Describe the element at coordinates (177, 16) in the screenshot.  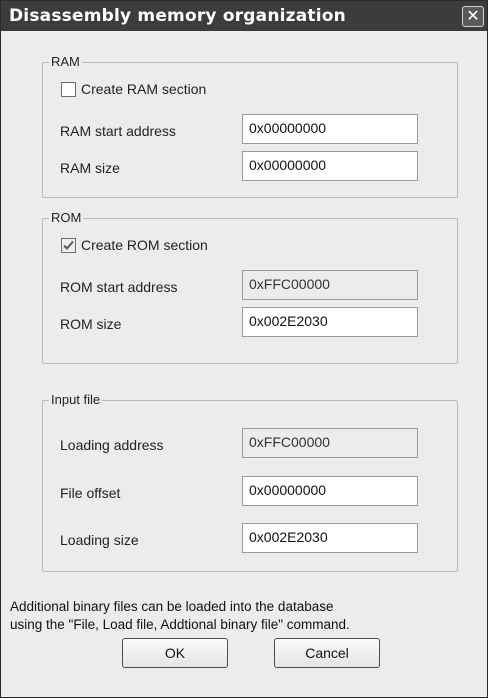
I see `dialog-title: Disassembly memory organization` at that location.